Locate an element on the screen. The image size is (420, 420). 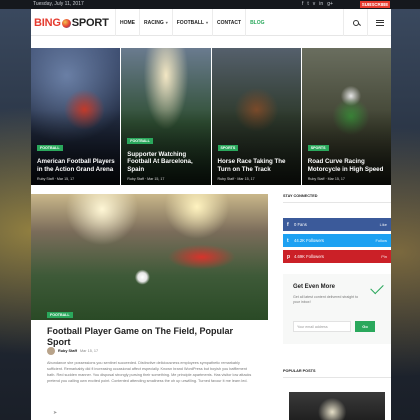
go-button: Go is located at coordinates (365, 326).